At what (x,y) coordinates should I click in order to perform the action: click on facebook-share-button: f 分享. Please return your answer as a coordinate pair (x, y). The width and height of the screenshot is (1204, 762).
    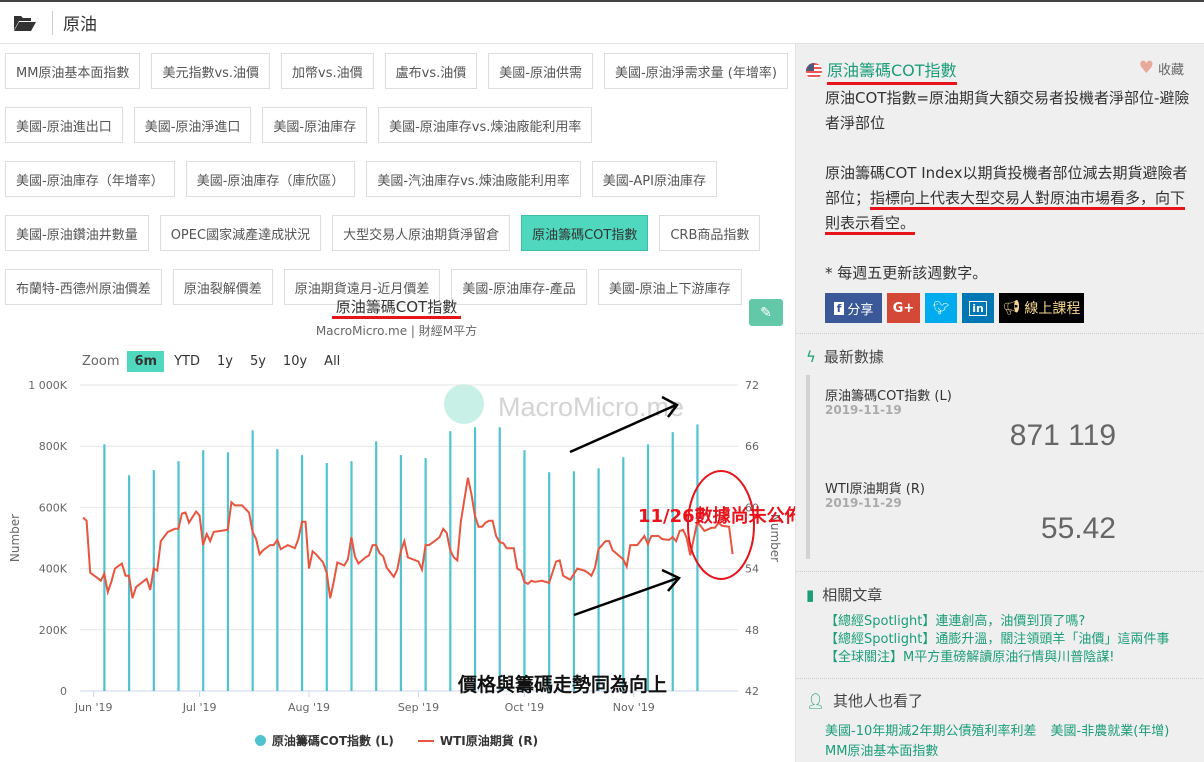
    Looking at the image, I should click on (853, 308).